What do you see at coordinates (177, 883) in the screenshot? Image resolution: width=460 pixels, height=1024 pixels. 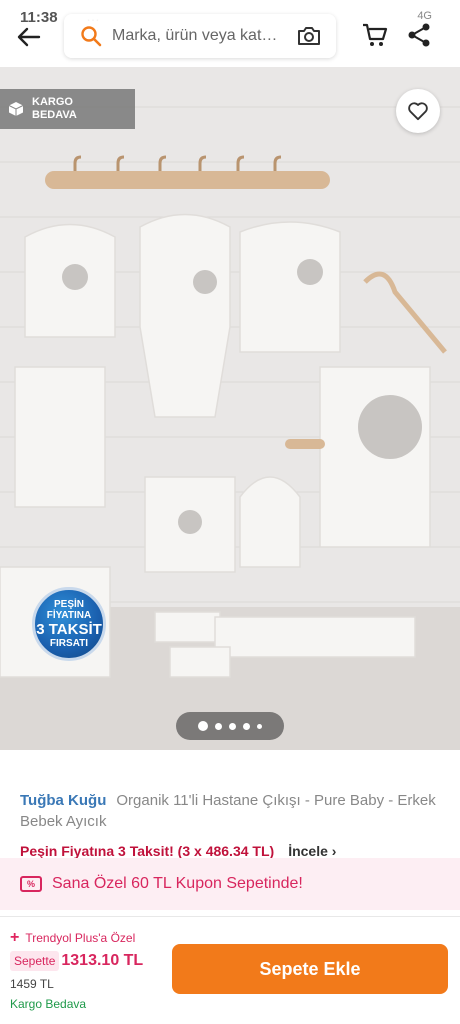 I see `coupon-text: Sana Özel 60 TL Kupon Sepetinde!` at bounding box center [177, 883].